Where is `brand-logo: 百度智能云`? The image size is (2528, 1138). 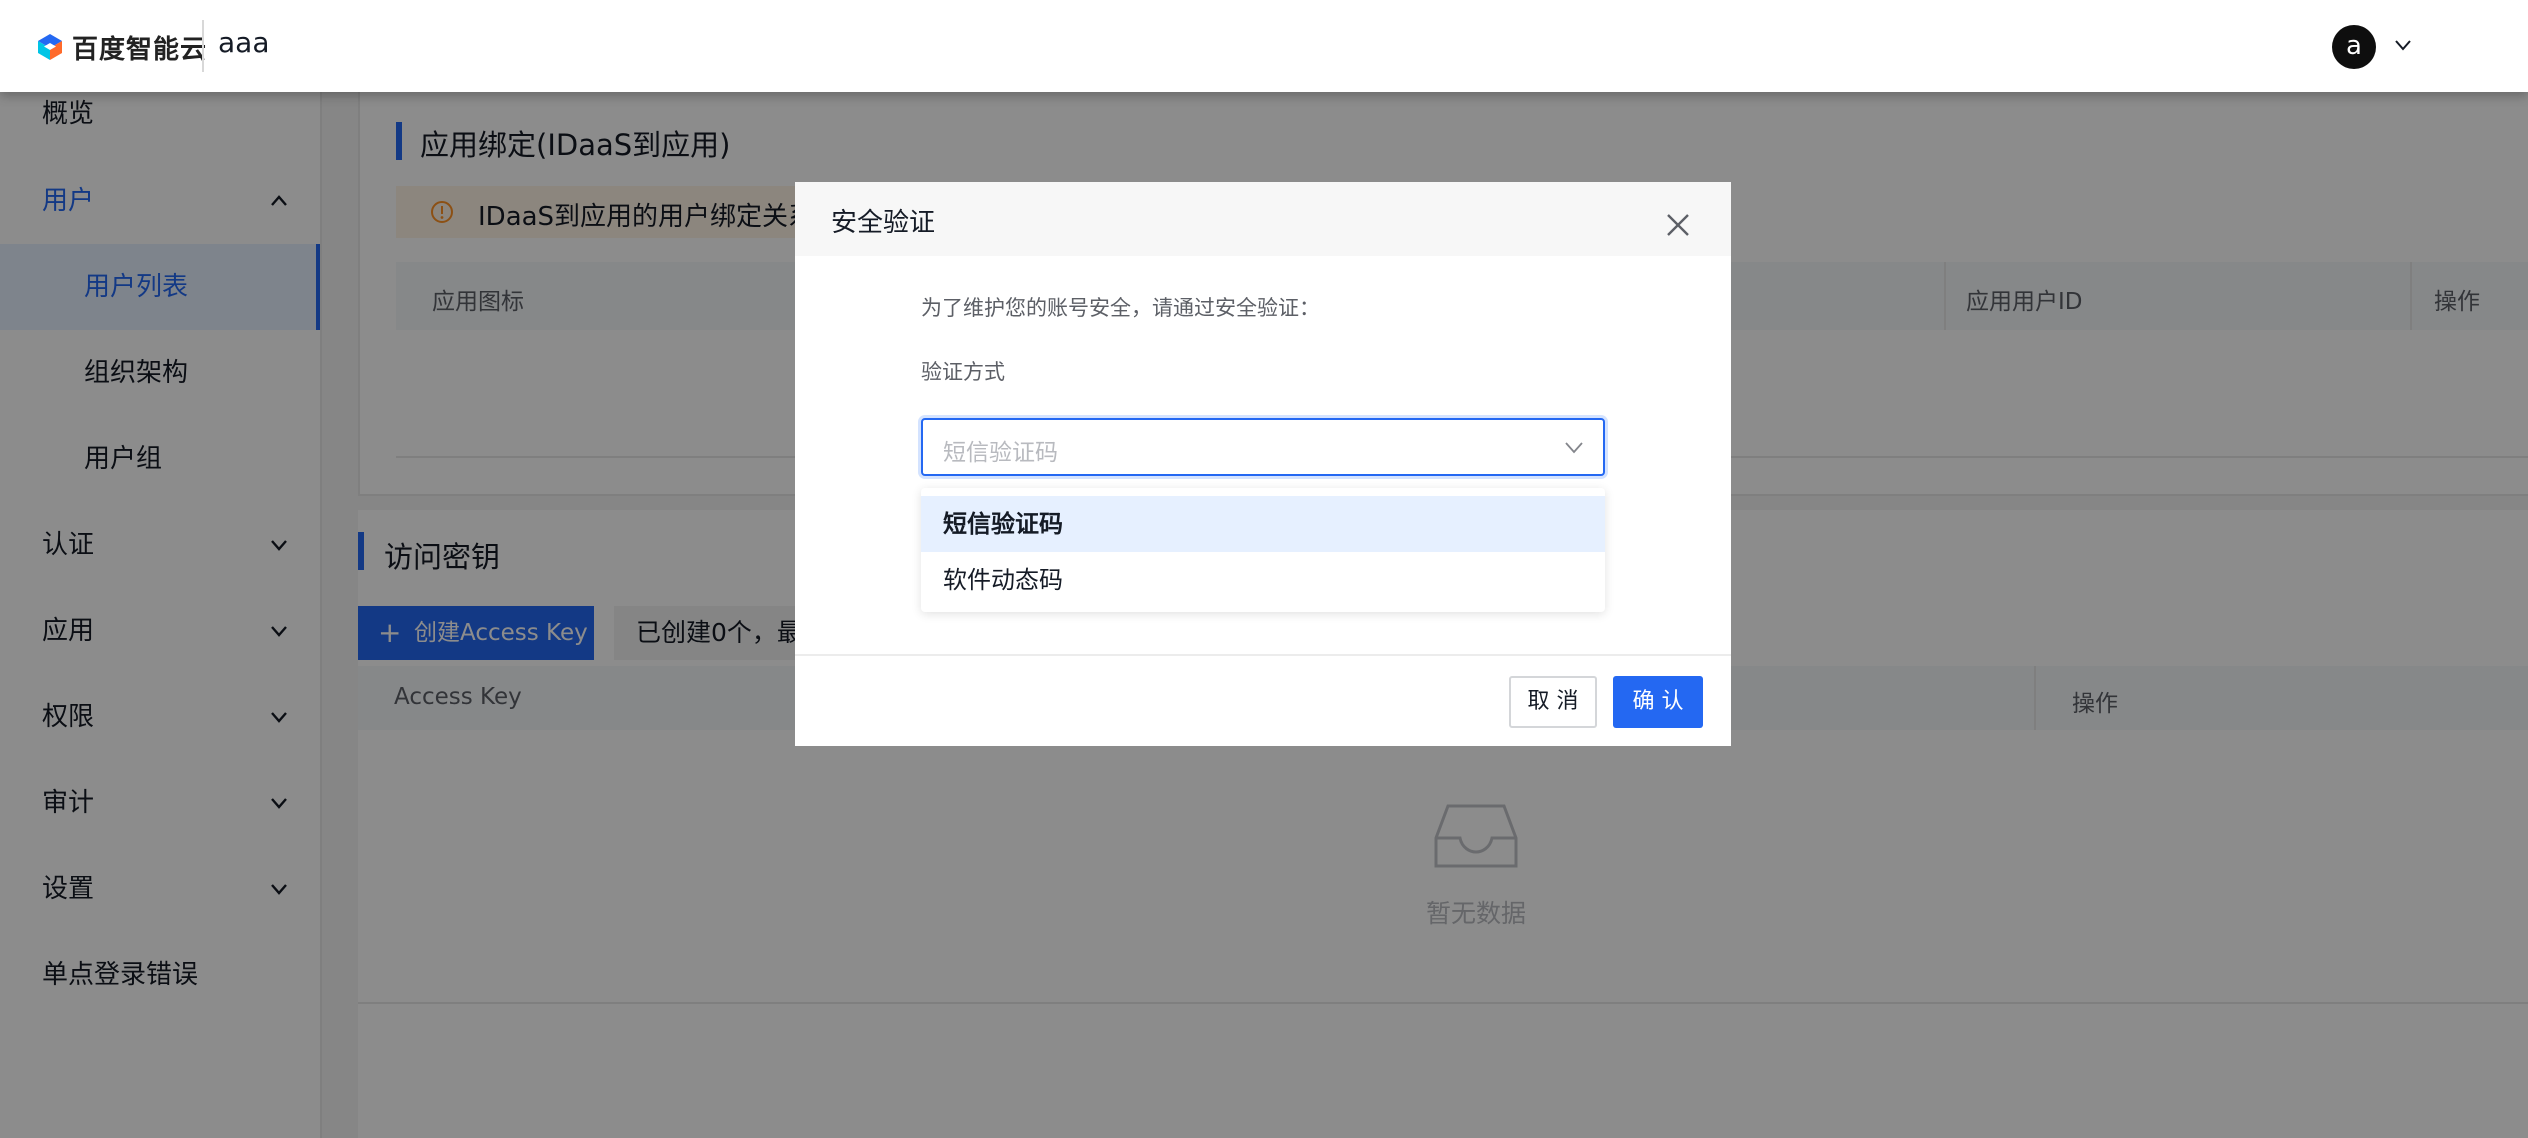 brand-logo: 百度智能云 is located at coordinates (122, 47).